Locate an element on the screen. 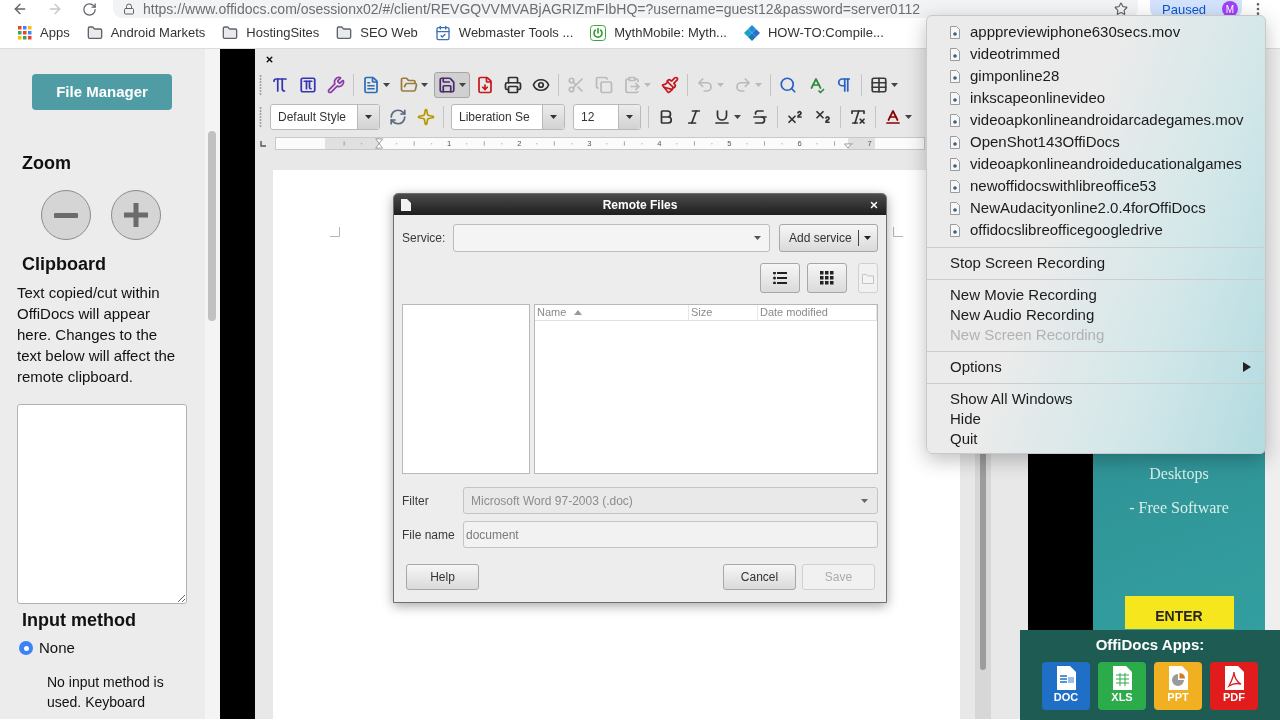 The image size is (1280, 720). text-boundary-icon is located at coordinates (898, 232).